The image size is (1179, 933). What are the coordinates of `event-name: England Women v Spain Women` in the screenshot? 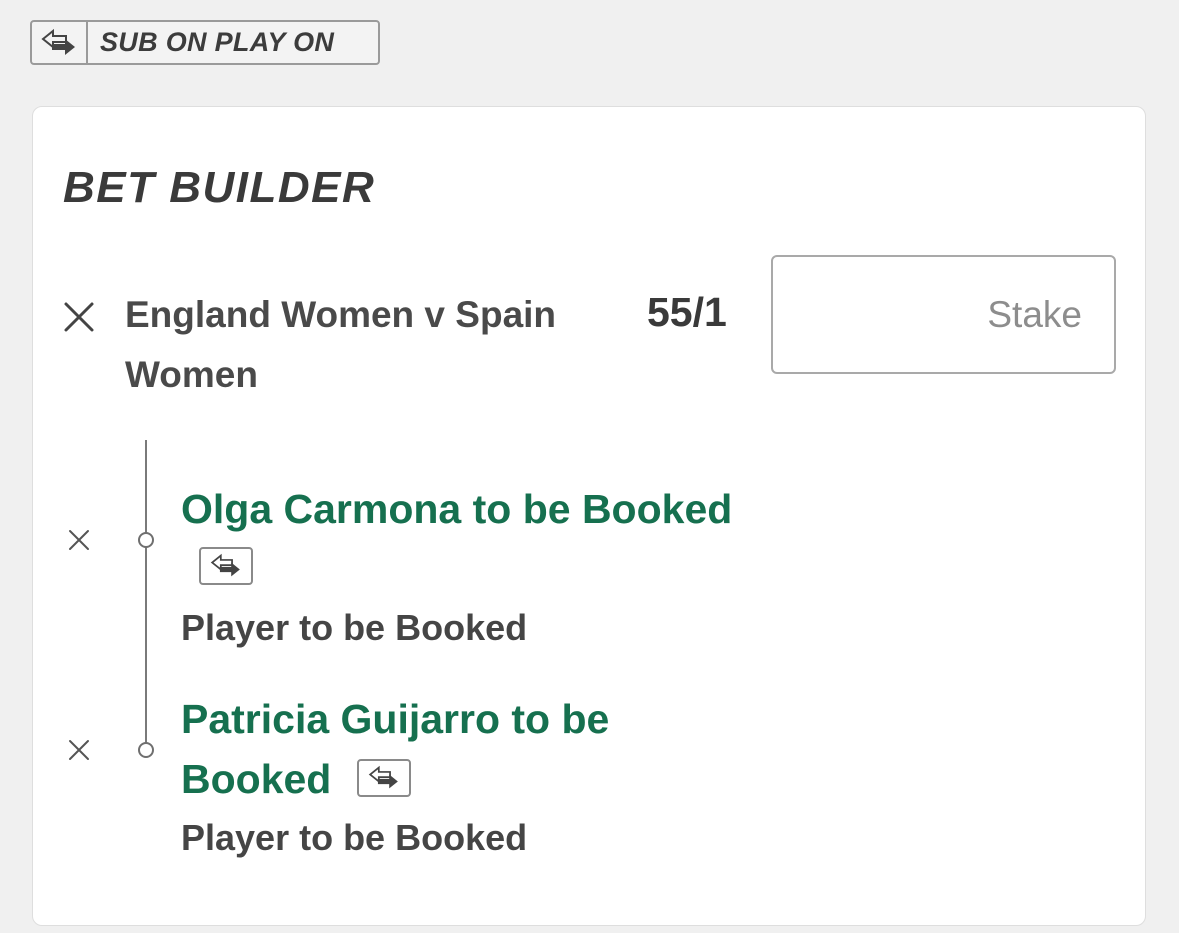 It's located at (341, 344).